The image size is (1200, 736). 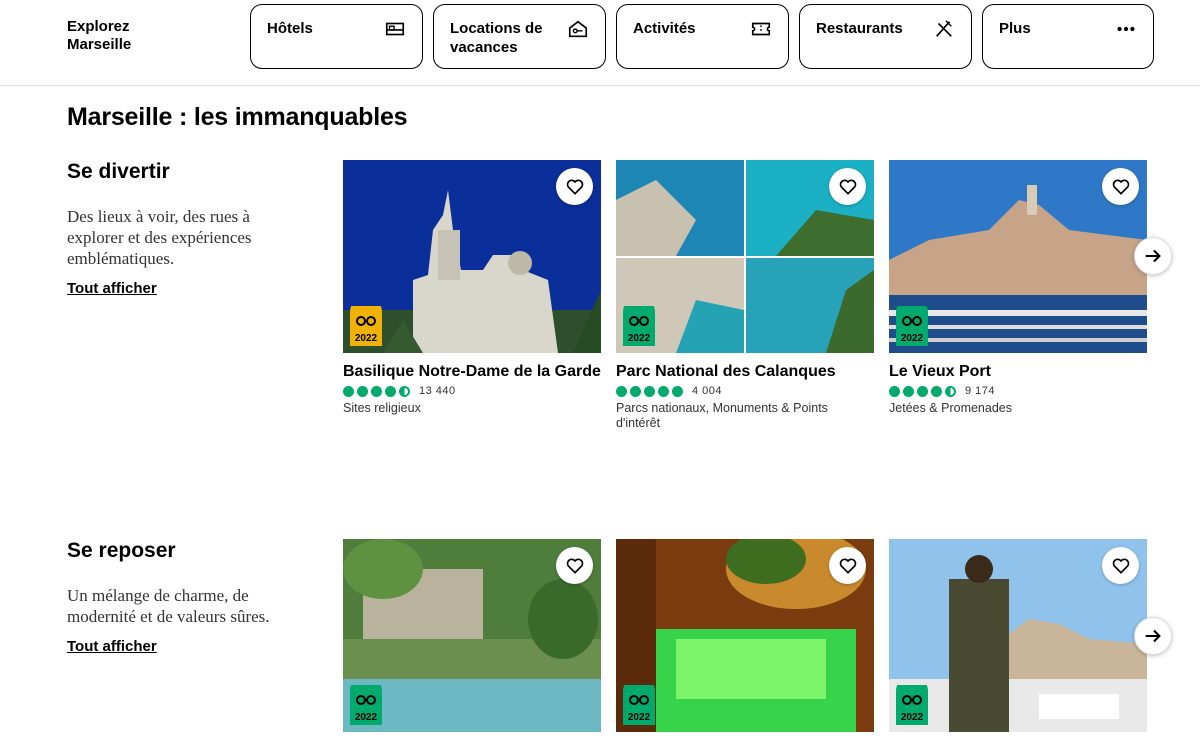 I want to click on nav-vacation-rentals-button: Locations de vacances, so click(x=519, y=36).